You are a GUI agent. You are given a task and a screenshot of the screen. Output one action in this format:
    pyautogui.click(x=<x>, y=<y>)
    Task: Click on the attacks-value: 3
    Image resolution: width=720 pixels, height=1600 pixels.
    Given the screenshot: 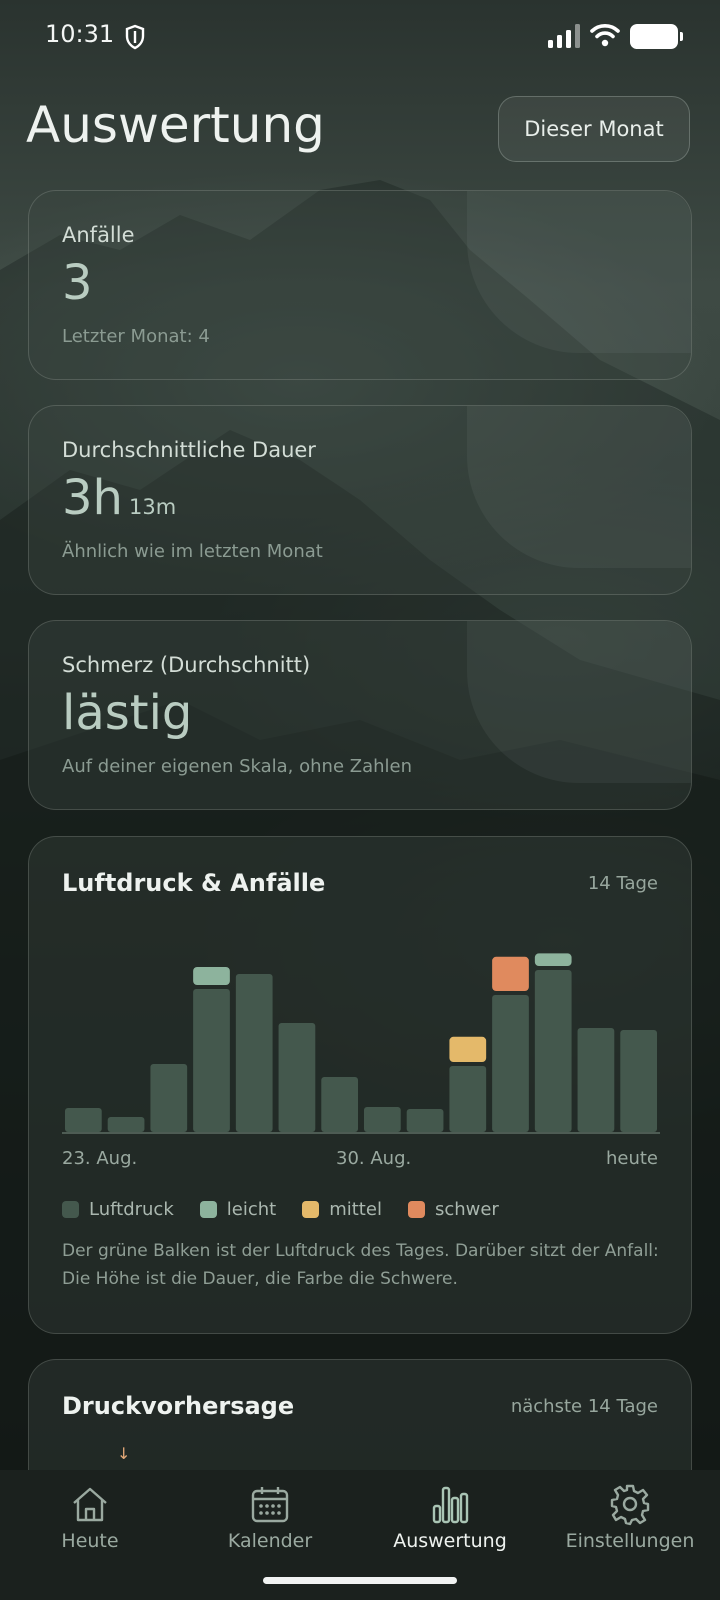 What is the action you would take?
    pyautogui.click(x=77, y=283)
    